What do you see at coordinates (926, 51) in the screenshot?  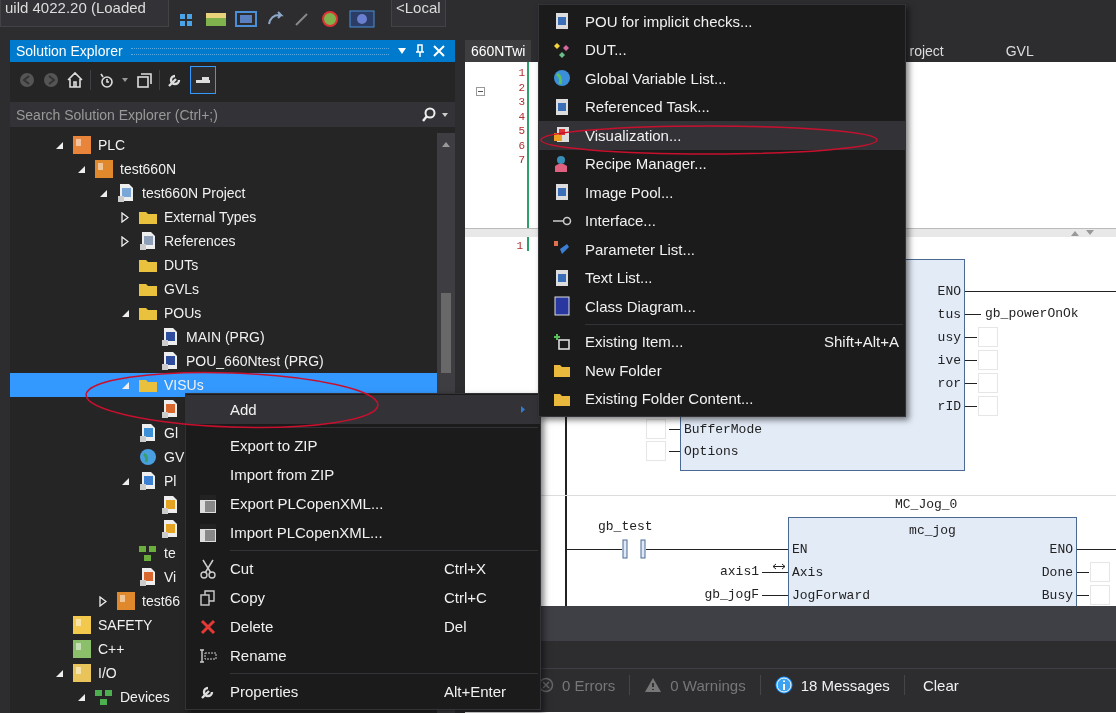 I see `editor-tab: roject` at bounding box center [926, 51].